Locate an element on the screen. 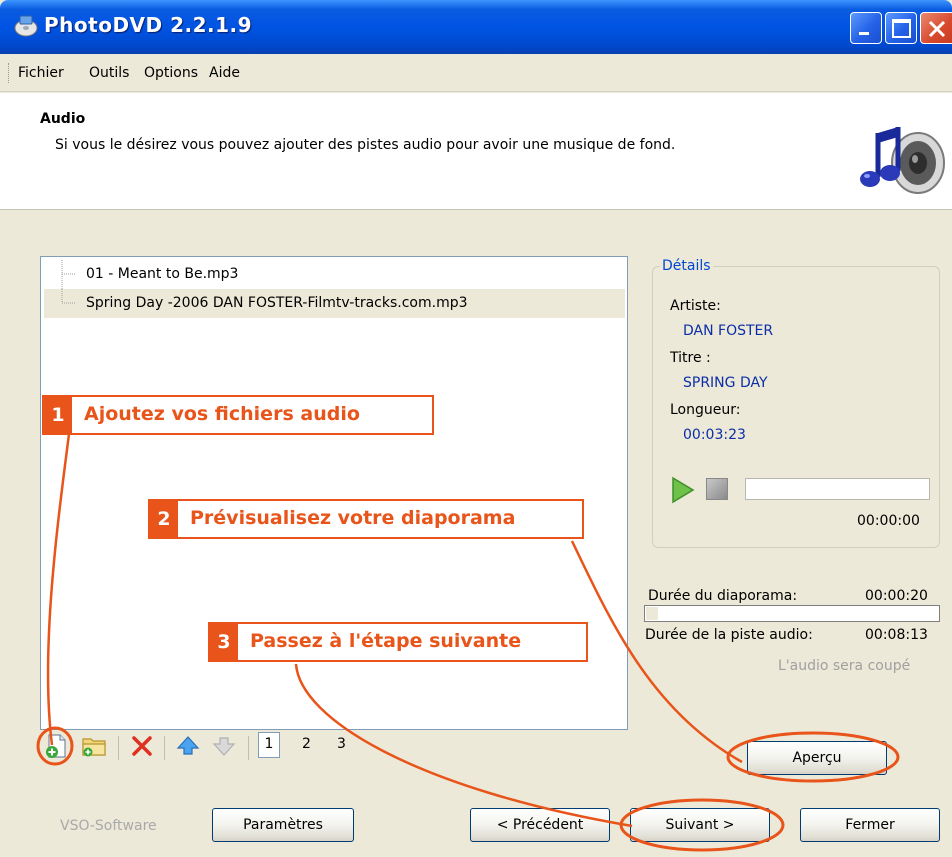  artist-value: DAN FOSTER is located at coordinates (728, 331).